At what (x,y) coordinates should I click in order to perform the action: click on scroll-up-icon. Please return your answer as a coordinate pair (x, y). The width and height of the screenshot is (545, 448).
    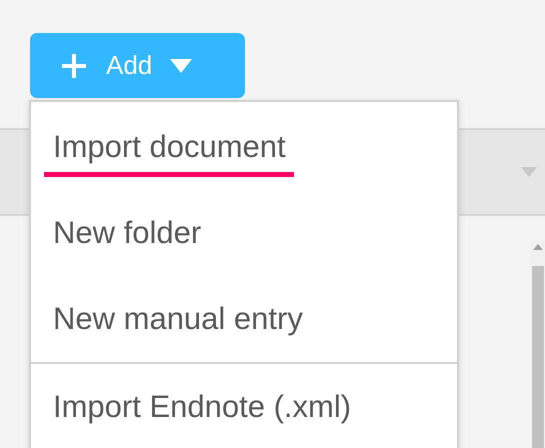
    Looking at the image, I should click on (538, 247).